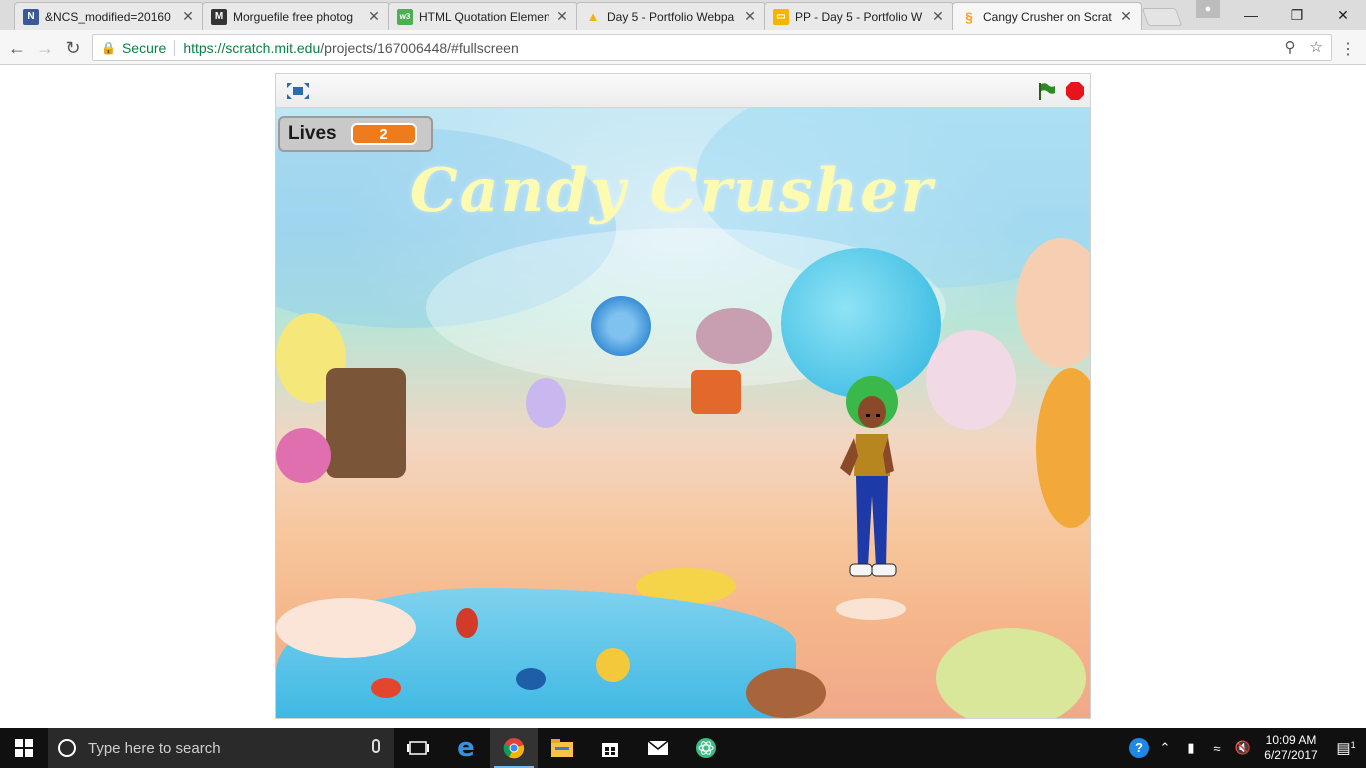  What do you see at coordinates (706, 748) in the screenshot?
I see `atom-editor-icon` at bounding box center [706, 748].